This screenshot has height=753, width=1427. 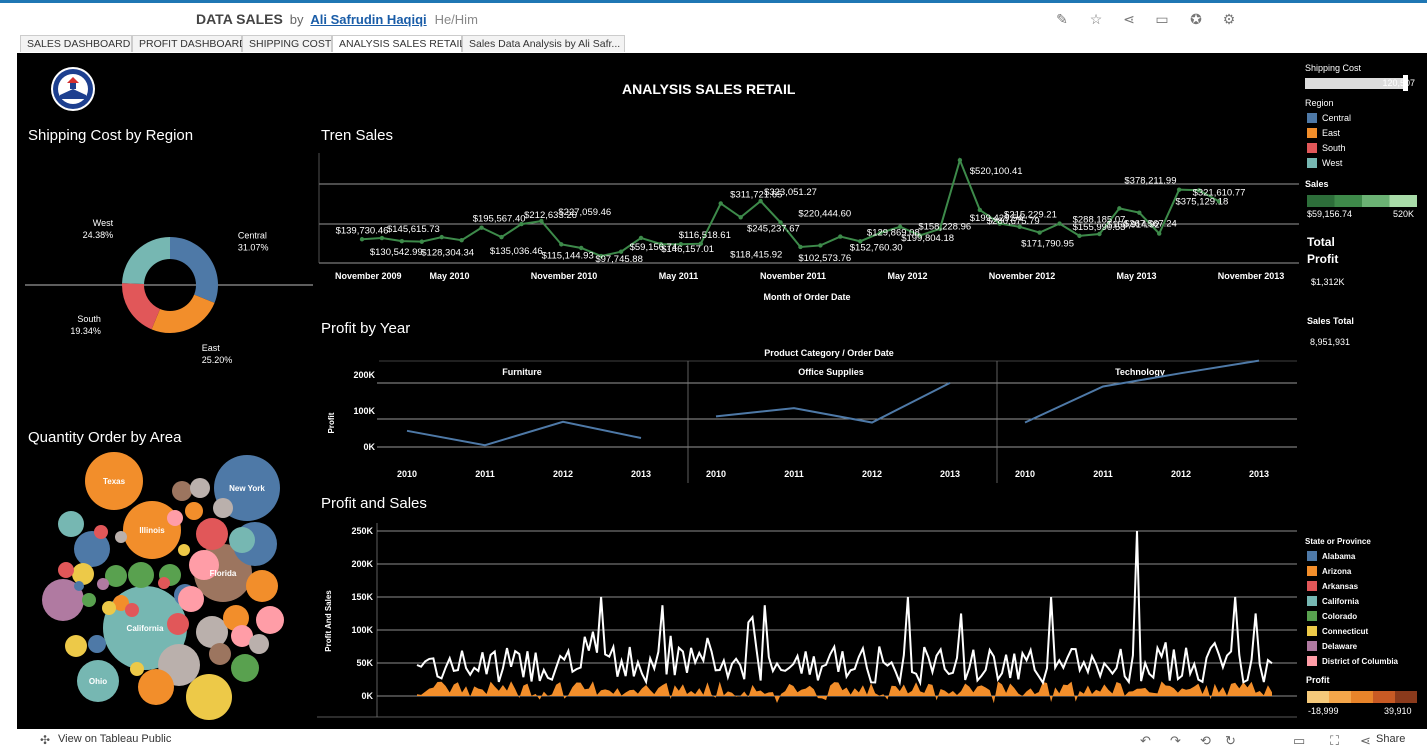 What do you see at coordinates (45, 740) in the screenshot?
I see `tableau-icon: ✣` at bounding box center [45, 740].